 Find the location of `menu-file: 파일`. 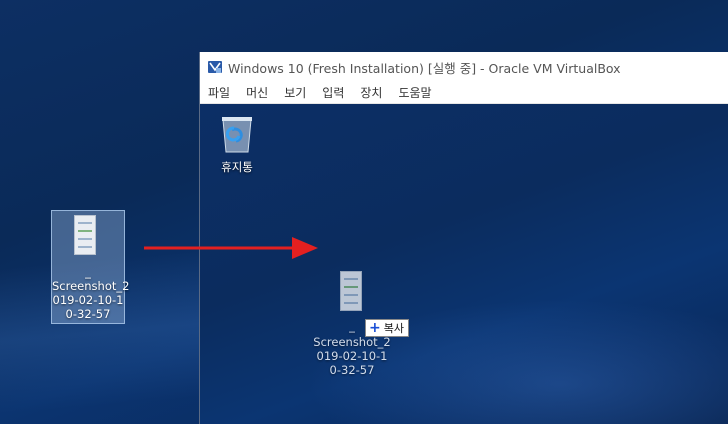

menu-file: 파일 is located at coordinates (219, 93).